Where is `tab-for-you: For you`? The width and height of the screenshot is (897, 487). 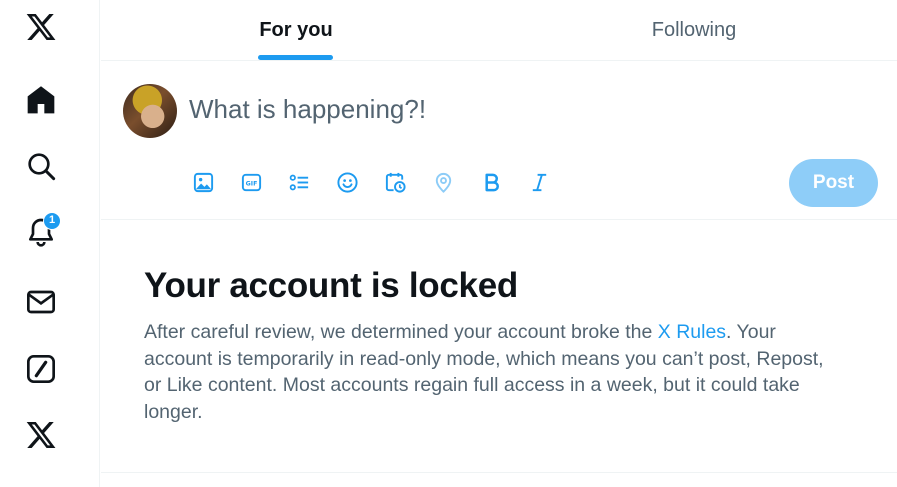
tab-for-you: For you is located at coordinates (296, 30).